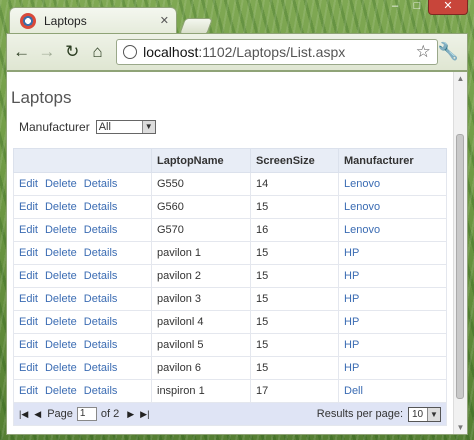 This screenshot has width=474, height=440. I want to click on results-per-page-select: 10 ▼, so click(424, 414).